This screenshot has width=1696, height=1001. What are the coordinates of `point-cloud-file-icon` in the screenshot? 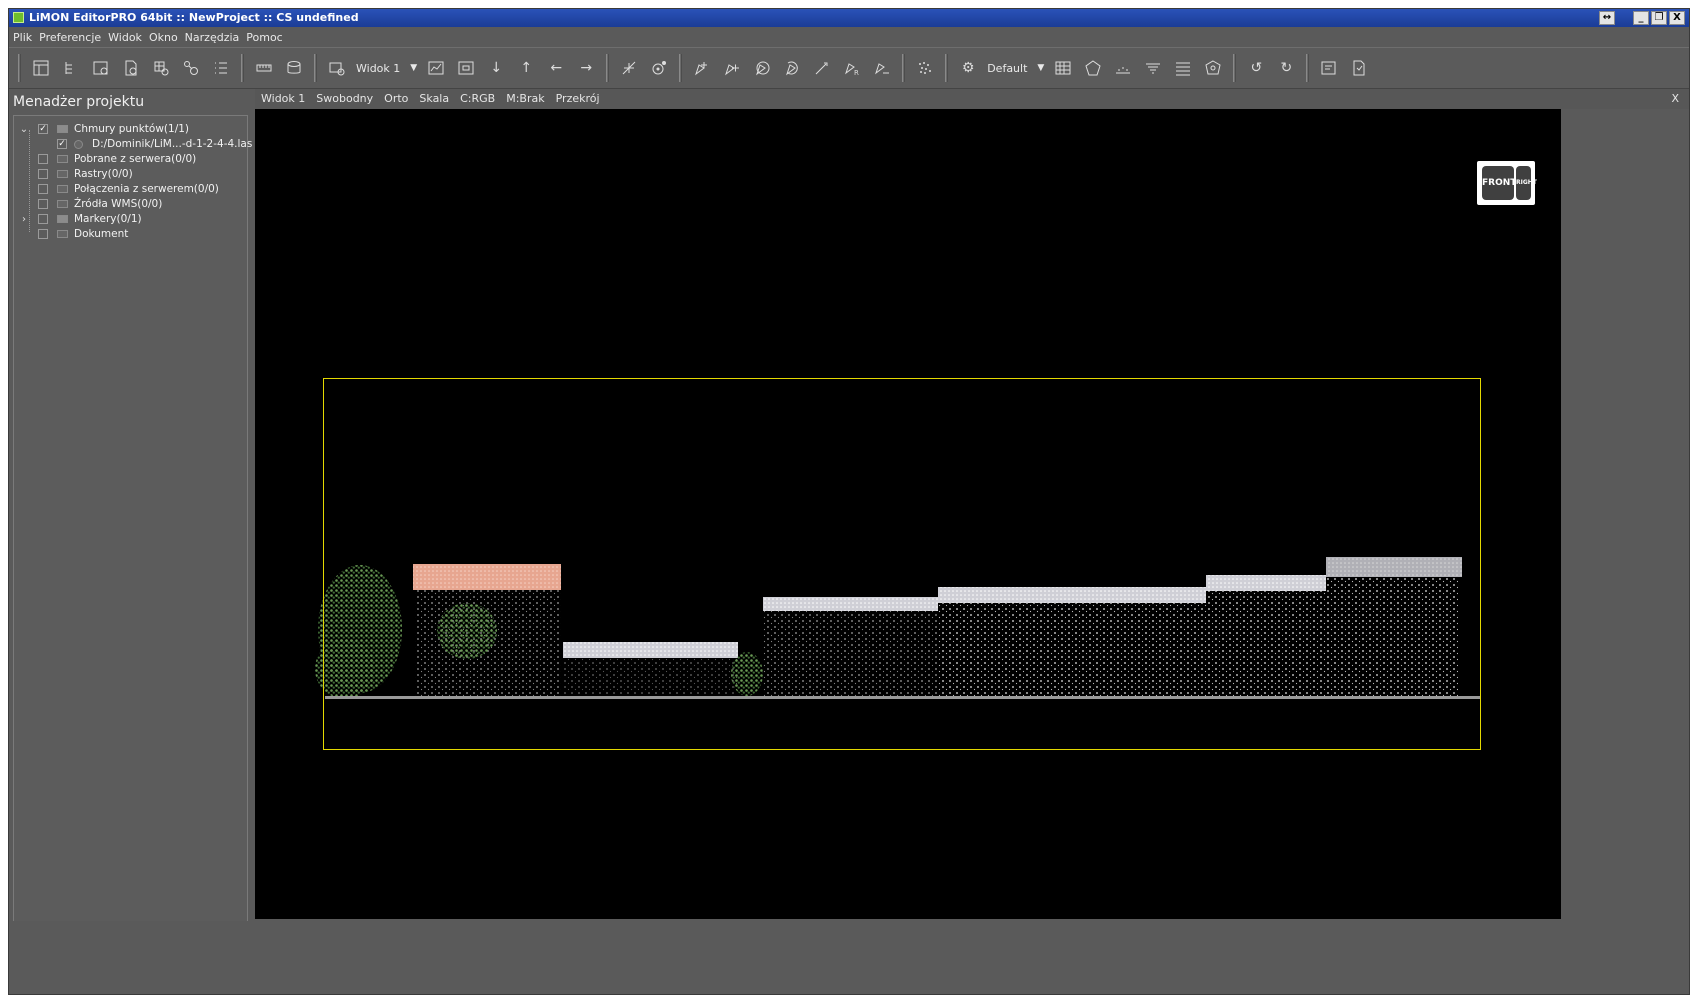 It's located at (78, 144).